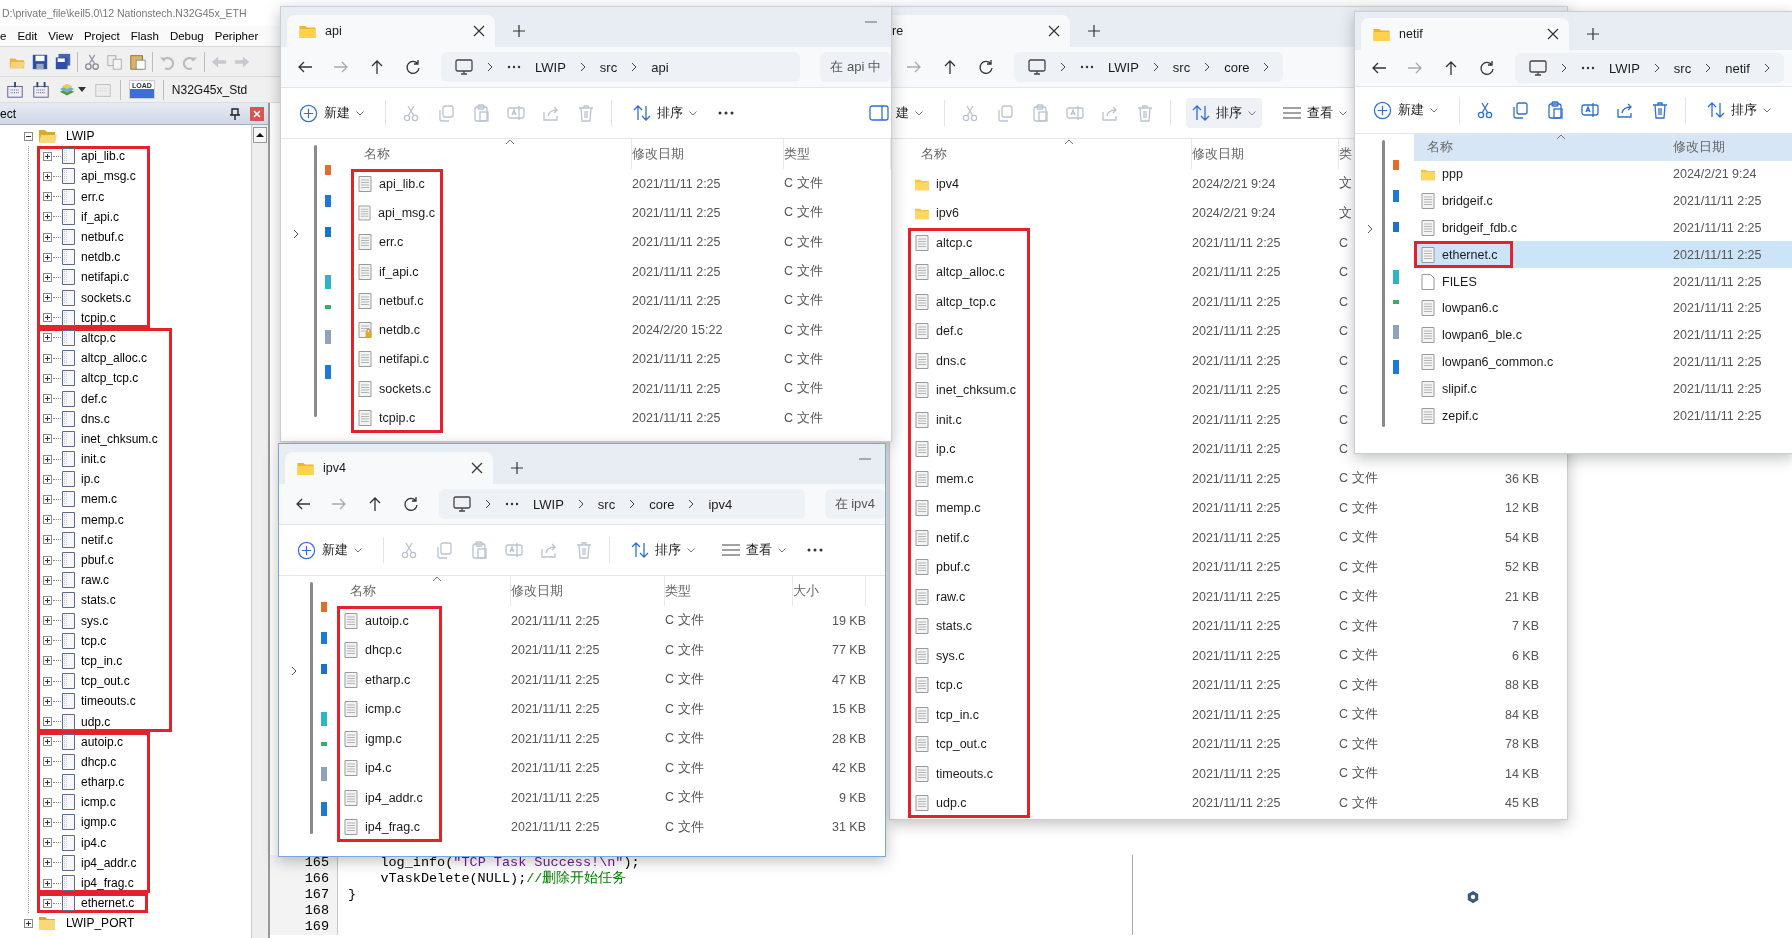 The height and width of the screenshot is (938, 1792). I want to click on column-header: 类型, so click(797, 154).